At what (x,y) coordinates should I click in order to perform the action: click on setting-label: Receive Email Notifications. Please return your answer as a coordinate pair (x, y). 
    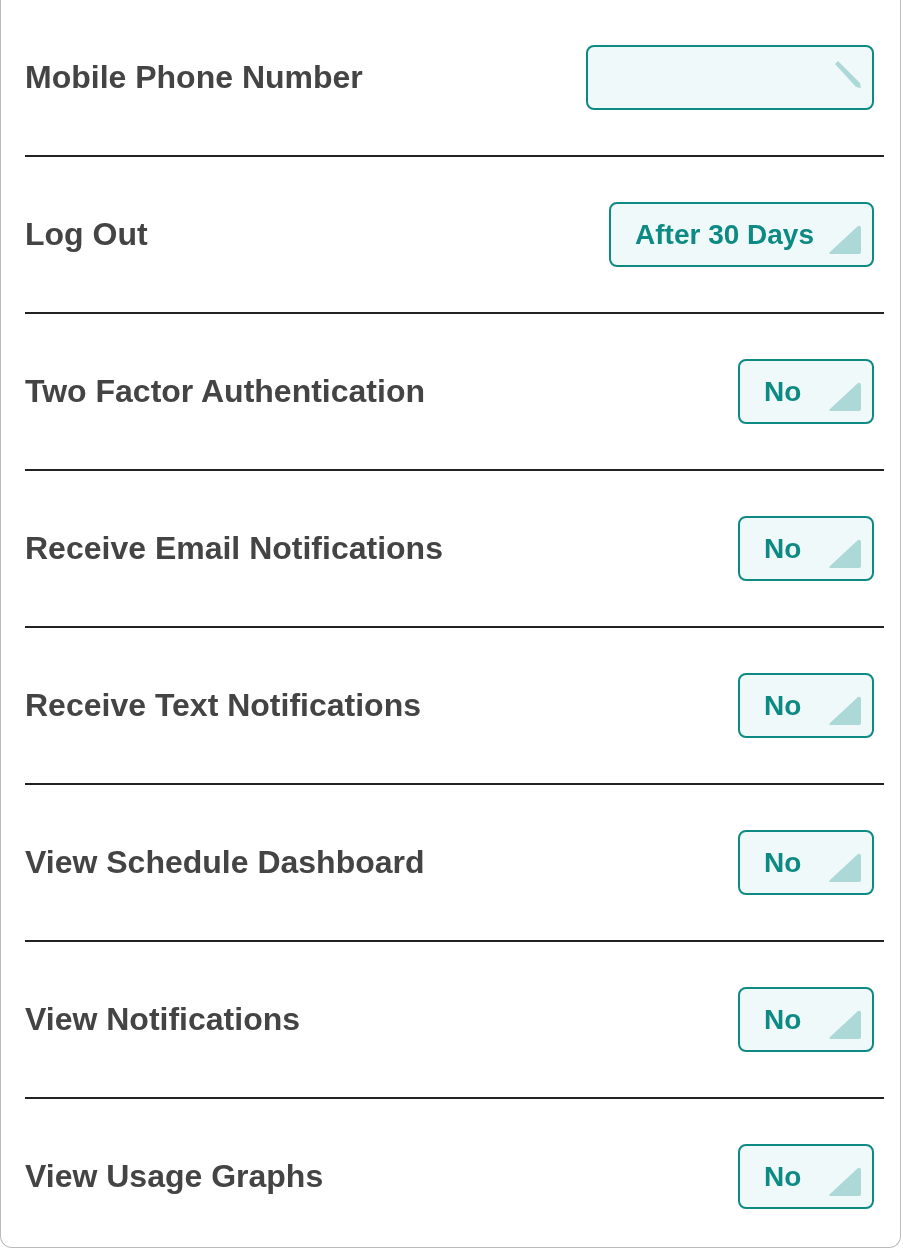
    Looking at the image, I should click on (234, 548).